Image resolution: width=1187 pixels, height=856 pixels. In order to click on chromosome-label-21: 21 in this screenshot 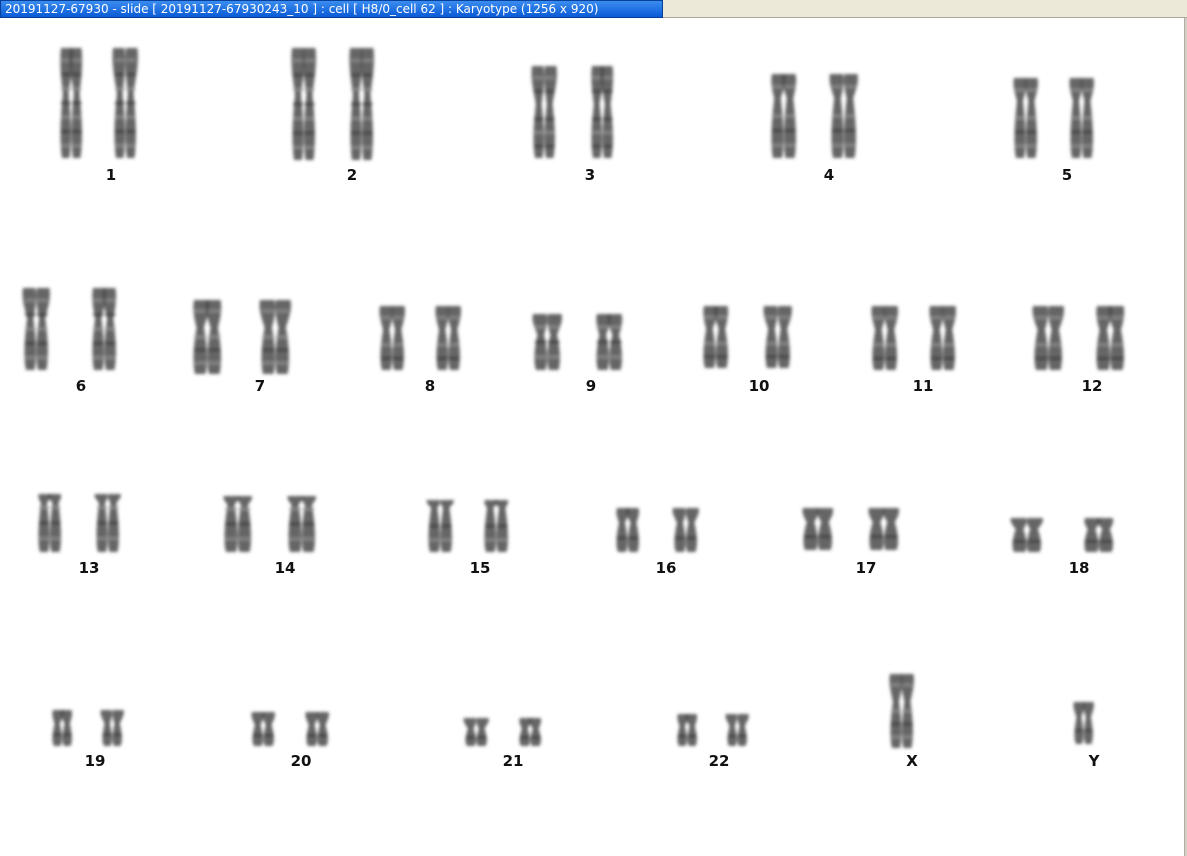, I will do `click(513, 761)`.